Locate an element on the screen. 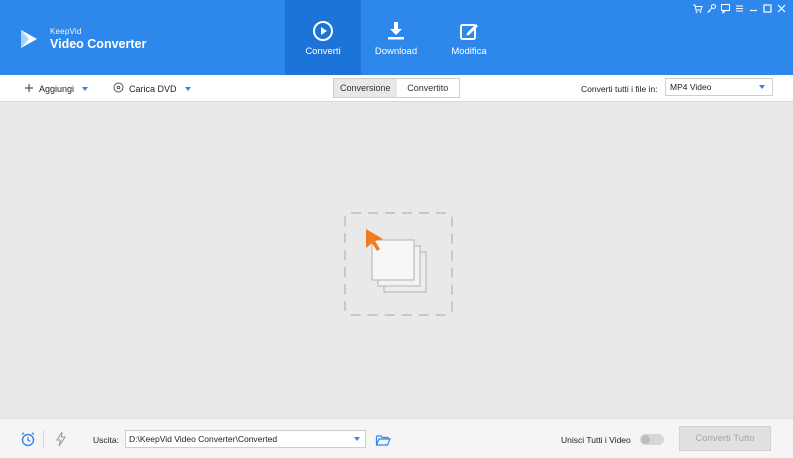 This screenshot has height=458, width=793. brand: KeepVid Video Converter is located at coordinates (82, 39).